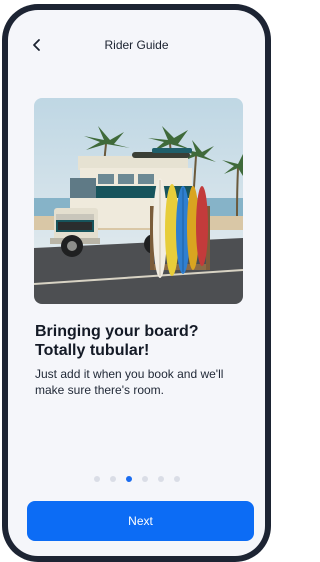  I want to click on heading-line-1: Bringing your board?, so click(117, 331).